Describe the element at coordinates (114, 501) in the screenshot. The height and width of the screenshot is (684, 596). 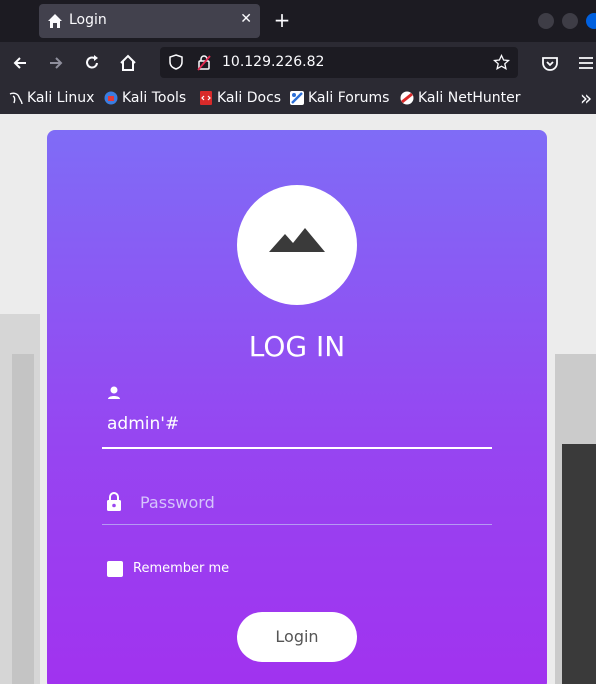
I see `lock-icon` at that location.